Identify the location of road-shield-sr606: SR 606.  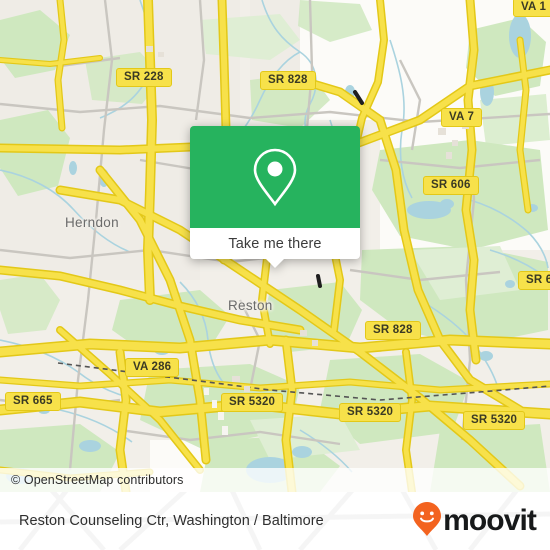
(451, 185).